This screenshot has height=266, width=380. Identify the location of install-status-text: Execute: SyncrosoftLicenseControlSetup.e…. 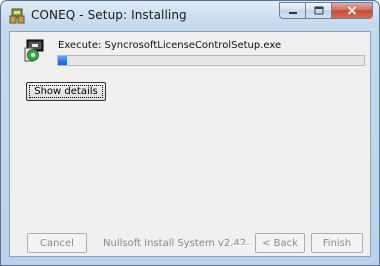
(170, 45).